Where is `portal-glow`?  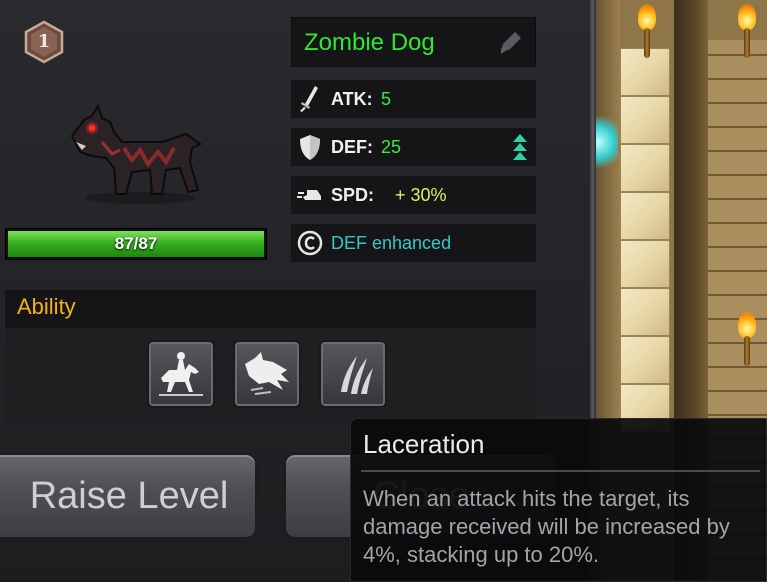
portal-glow is located at coordinates (607, 142).